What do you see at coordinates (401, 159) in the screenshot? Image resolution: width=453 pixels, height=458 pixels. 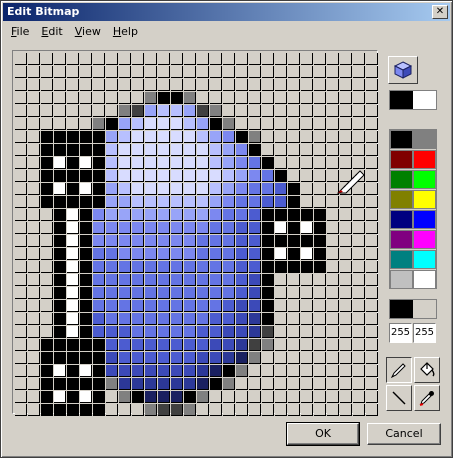 I see `palette-swatch` at bounding box center [401, 159].